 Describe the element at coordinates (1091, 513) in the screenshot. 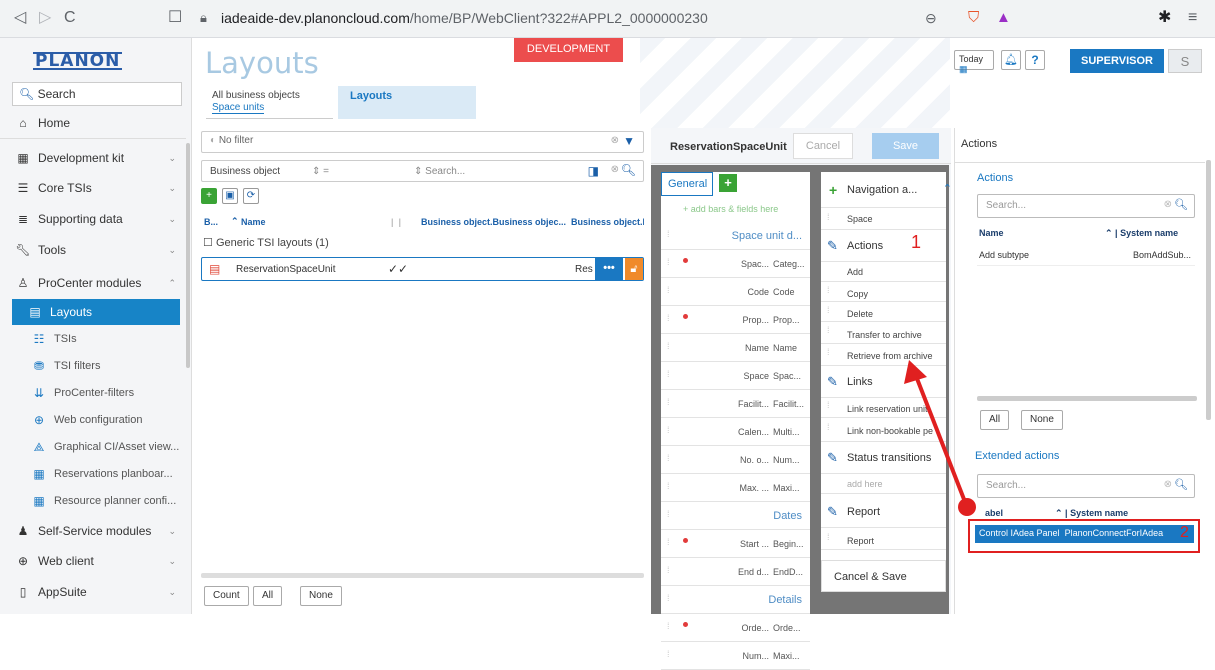

I see `column-system-name-2: ⌃ | System name` at that location.